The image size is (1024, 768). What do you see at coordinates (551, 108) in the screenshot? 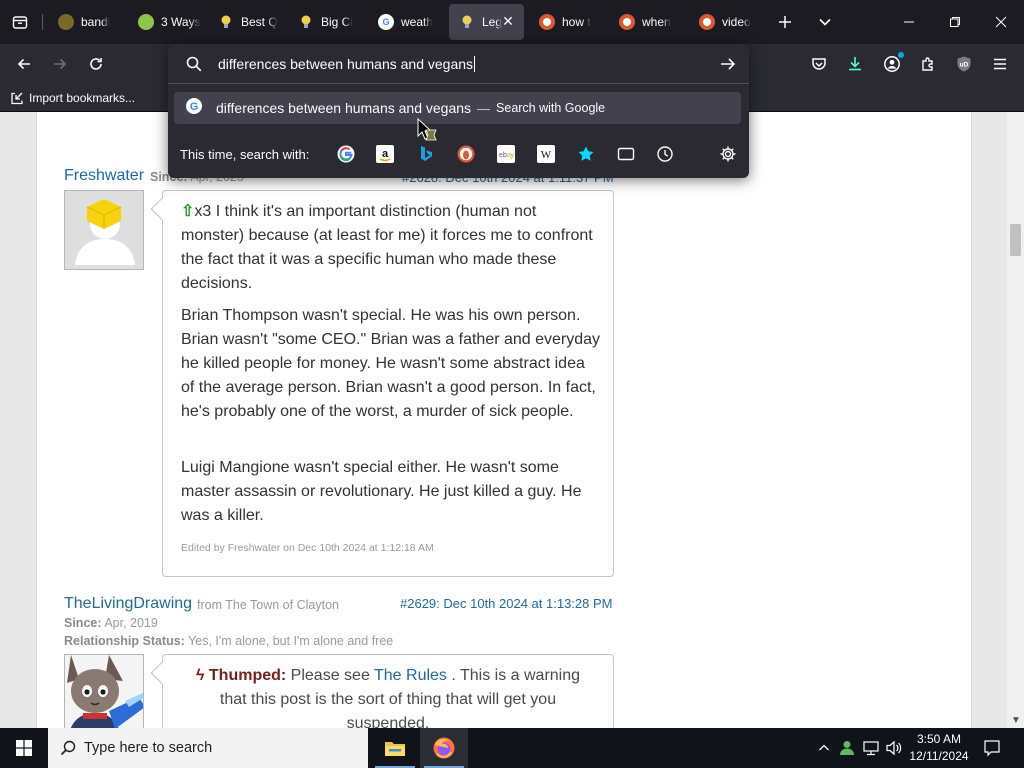
I see `suggestion-action: Search with Google` at bounding box center [551, 108].